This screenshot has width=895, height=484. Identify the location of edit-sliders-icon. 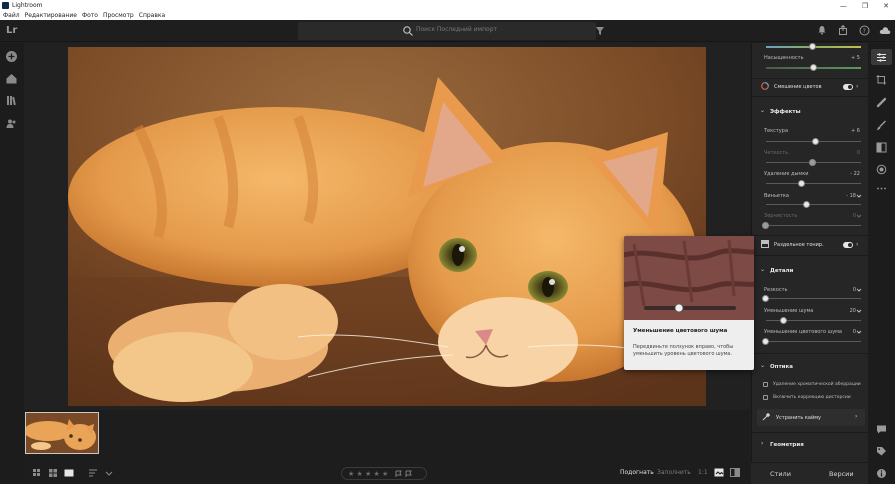
(881, 57).